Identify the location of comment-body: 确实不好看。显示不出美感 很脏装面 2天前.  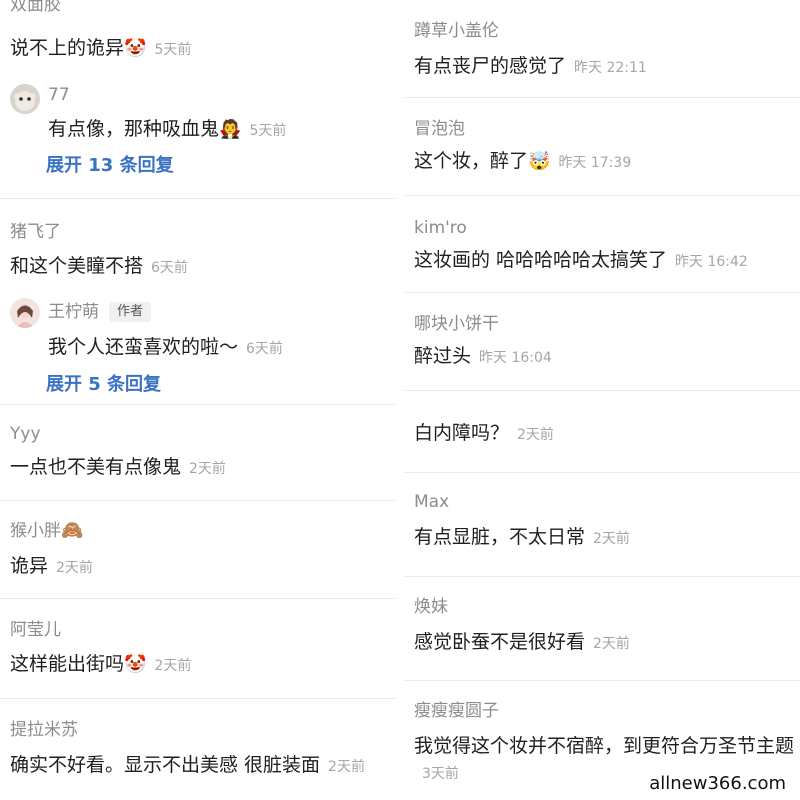
(200, 766).